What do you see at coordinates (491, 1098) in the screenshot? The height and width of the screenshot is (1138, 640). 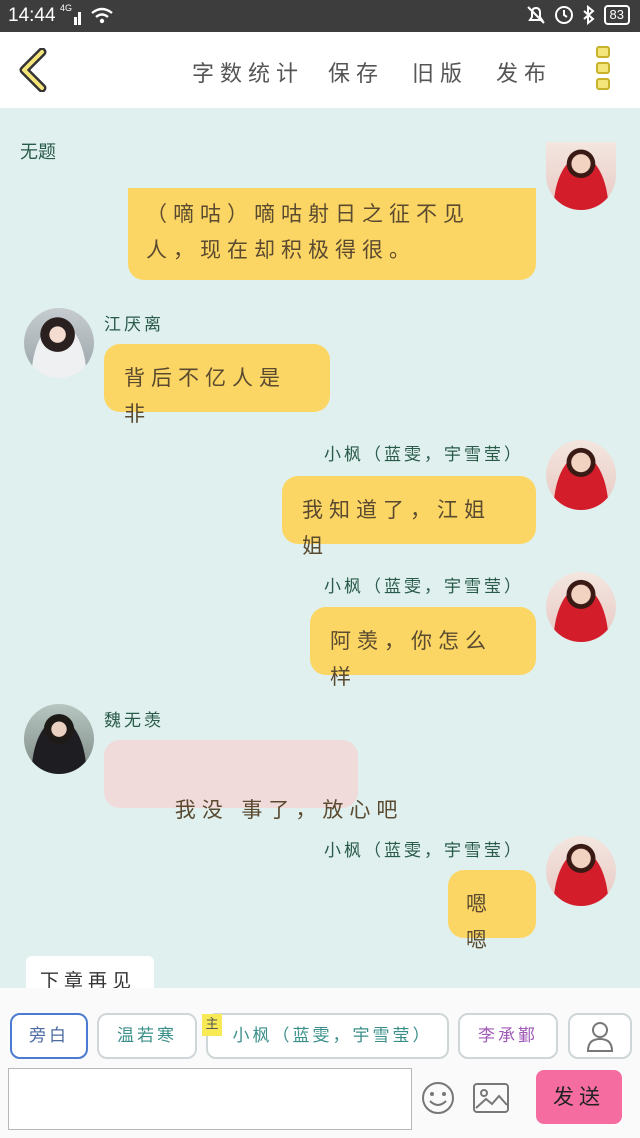 I see `image-icon` at bounding box center [491, 1098].